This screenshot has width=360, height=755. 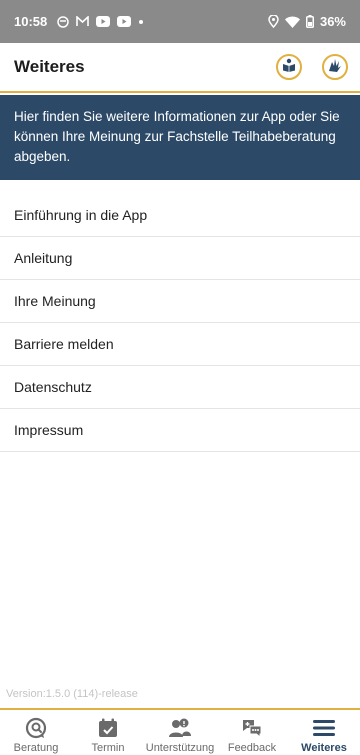 What do you see at coordinates (252, 728) in the screenshot?
I see `feedback-icon` at bounding box center [252, 728].